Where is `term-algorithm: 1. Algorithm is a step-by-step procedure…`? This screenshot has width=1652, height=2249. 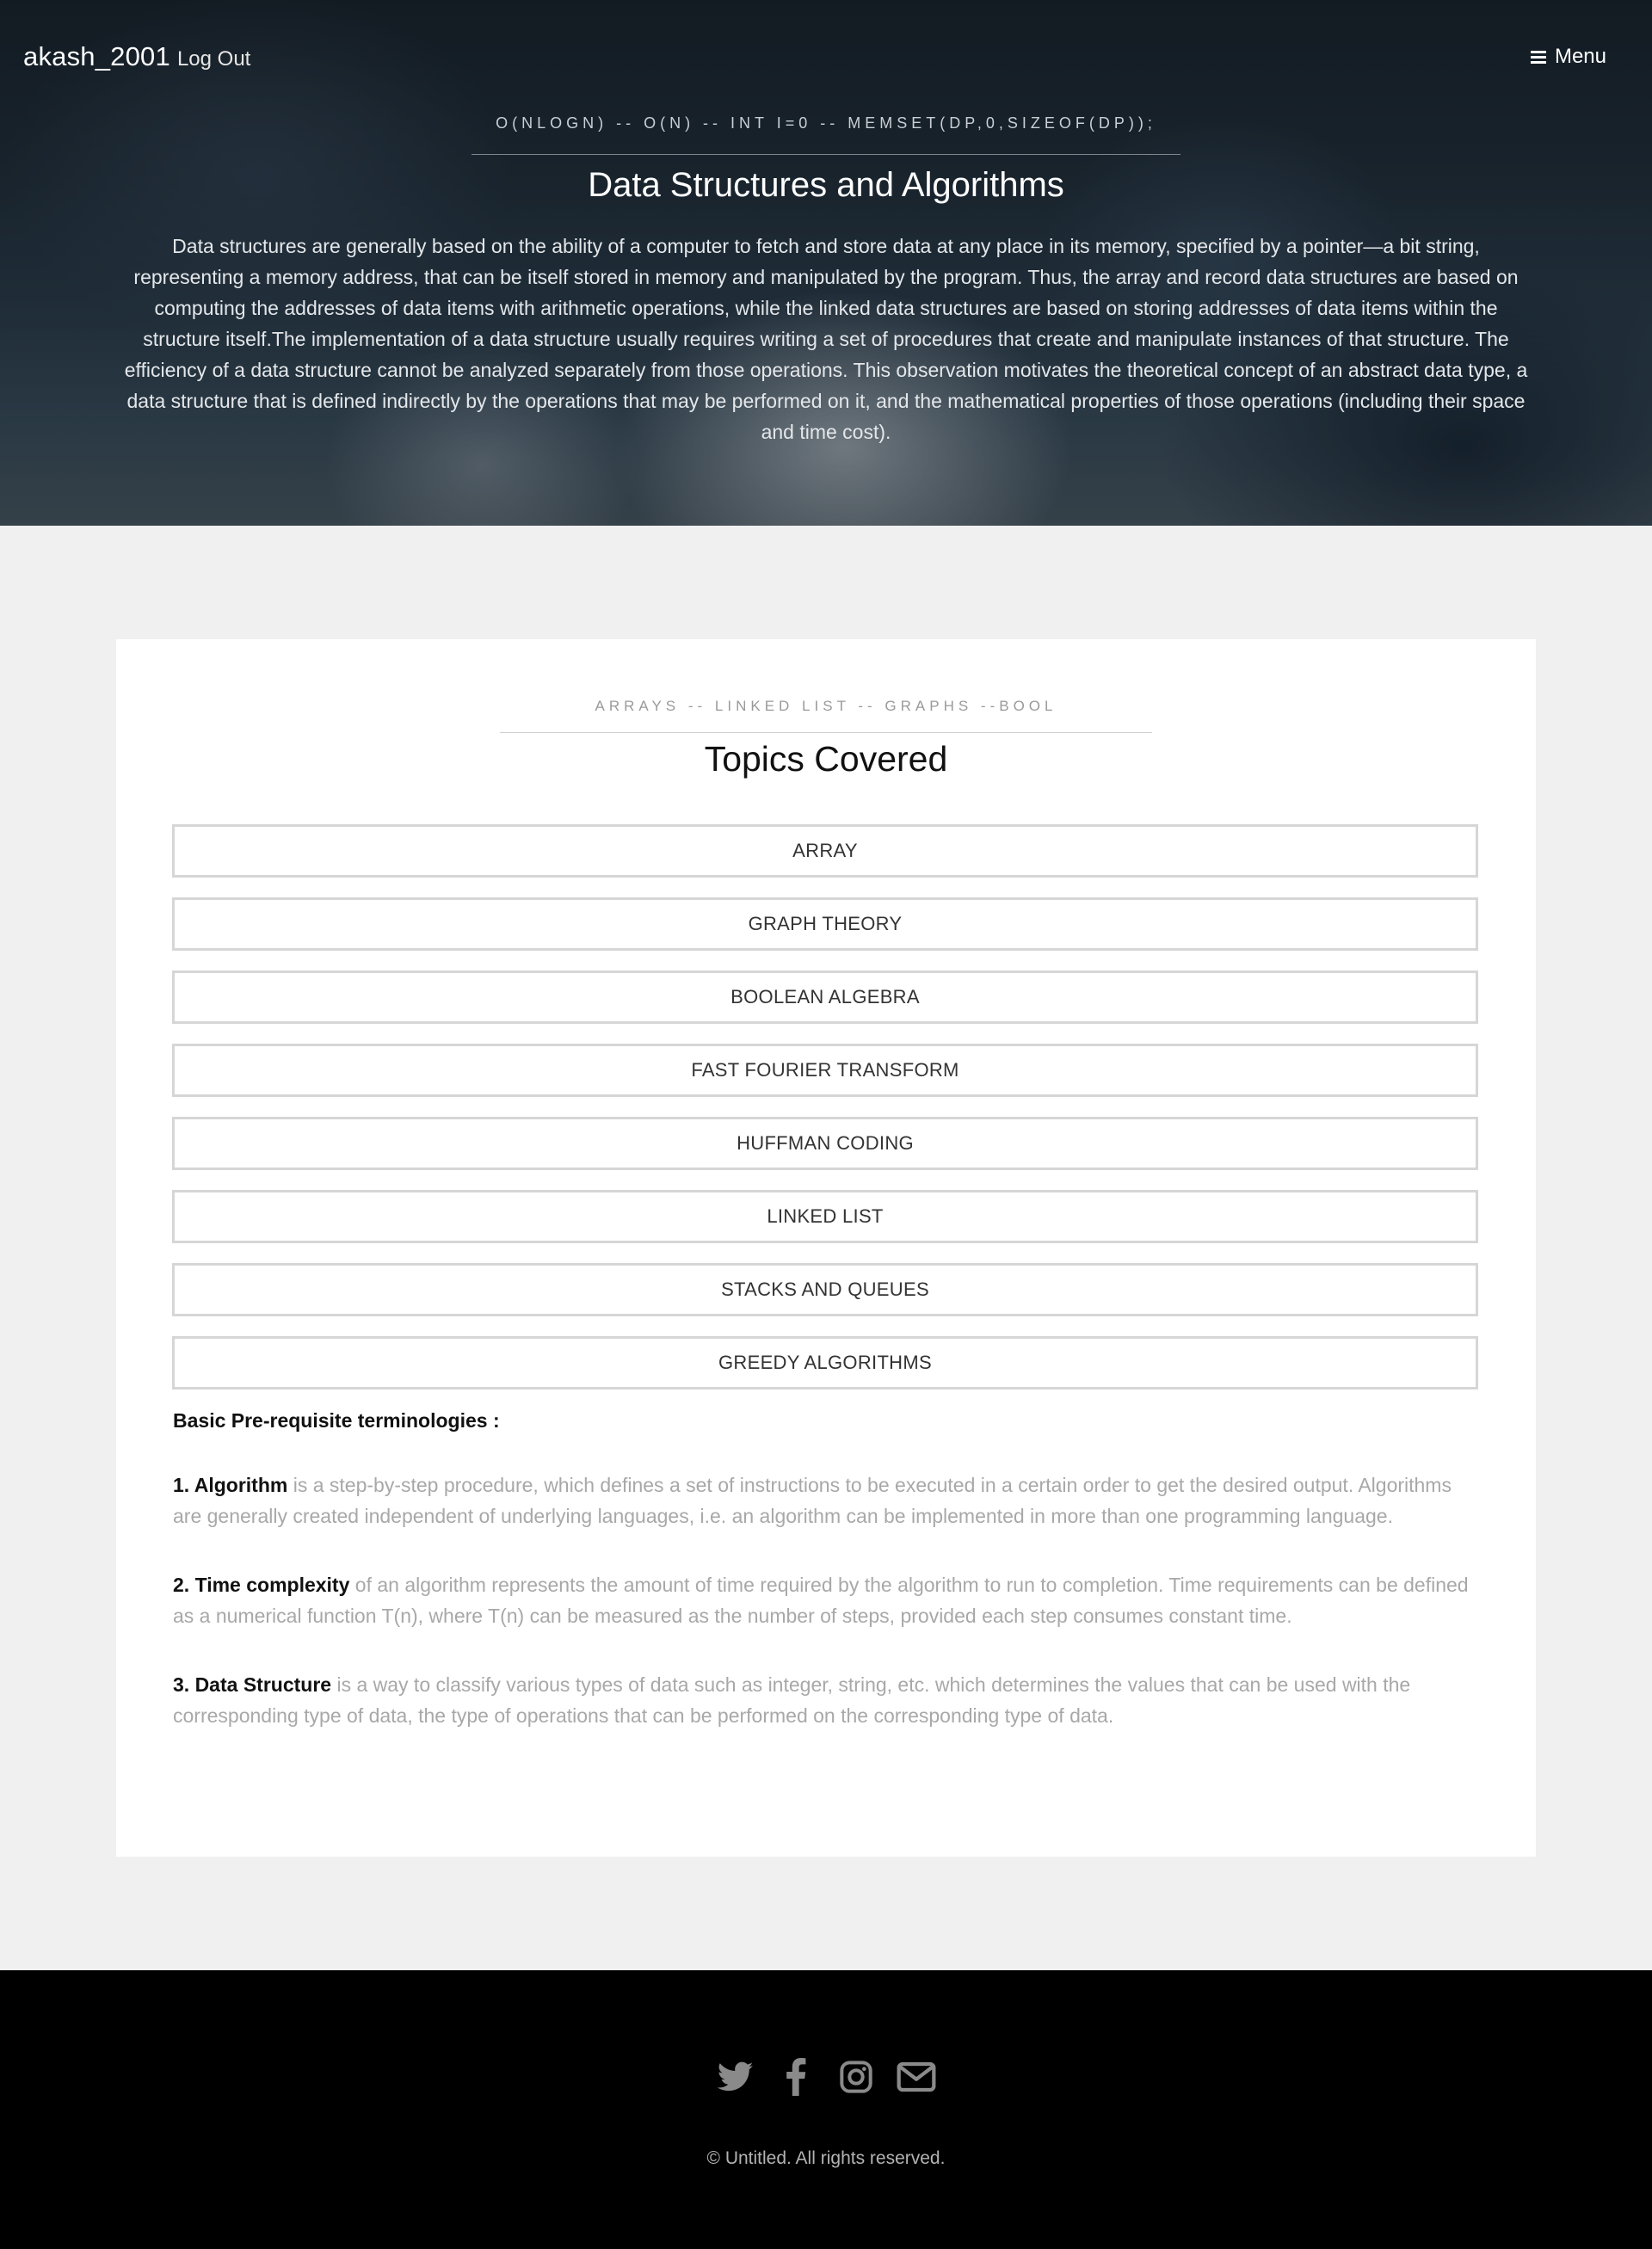
term-algorithm: 1. Algorithm is a step-by-step procedure… is located at coordinates (827, 1500).